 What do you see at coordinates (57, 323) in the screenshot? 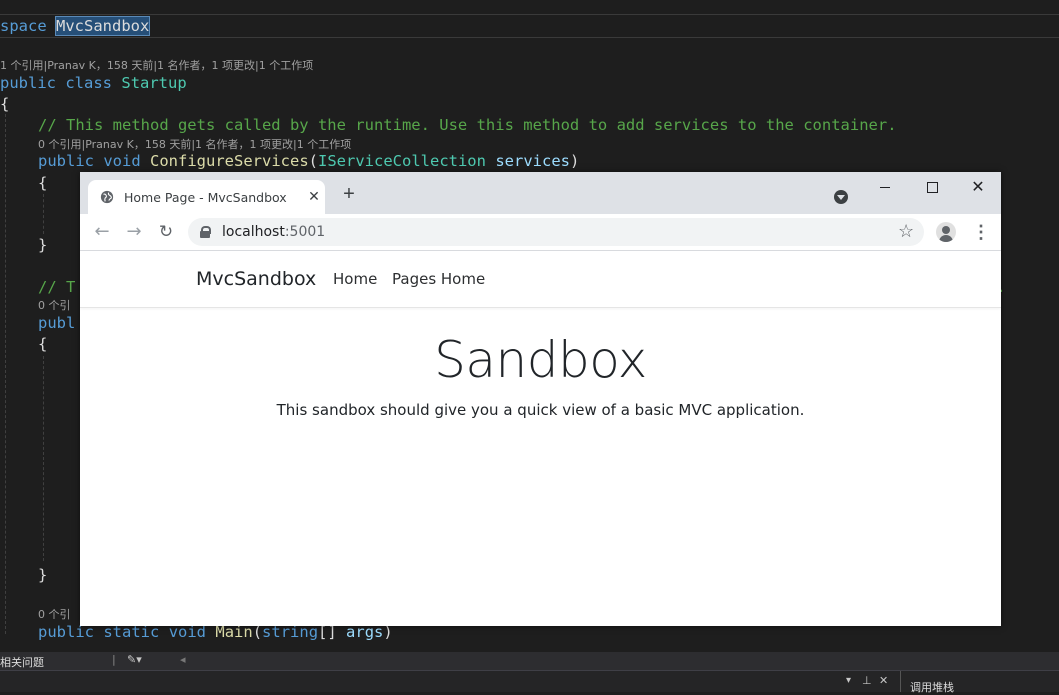
I see `configure-signature: publ` at bounding box center [57, 323].